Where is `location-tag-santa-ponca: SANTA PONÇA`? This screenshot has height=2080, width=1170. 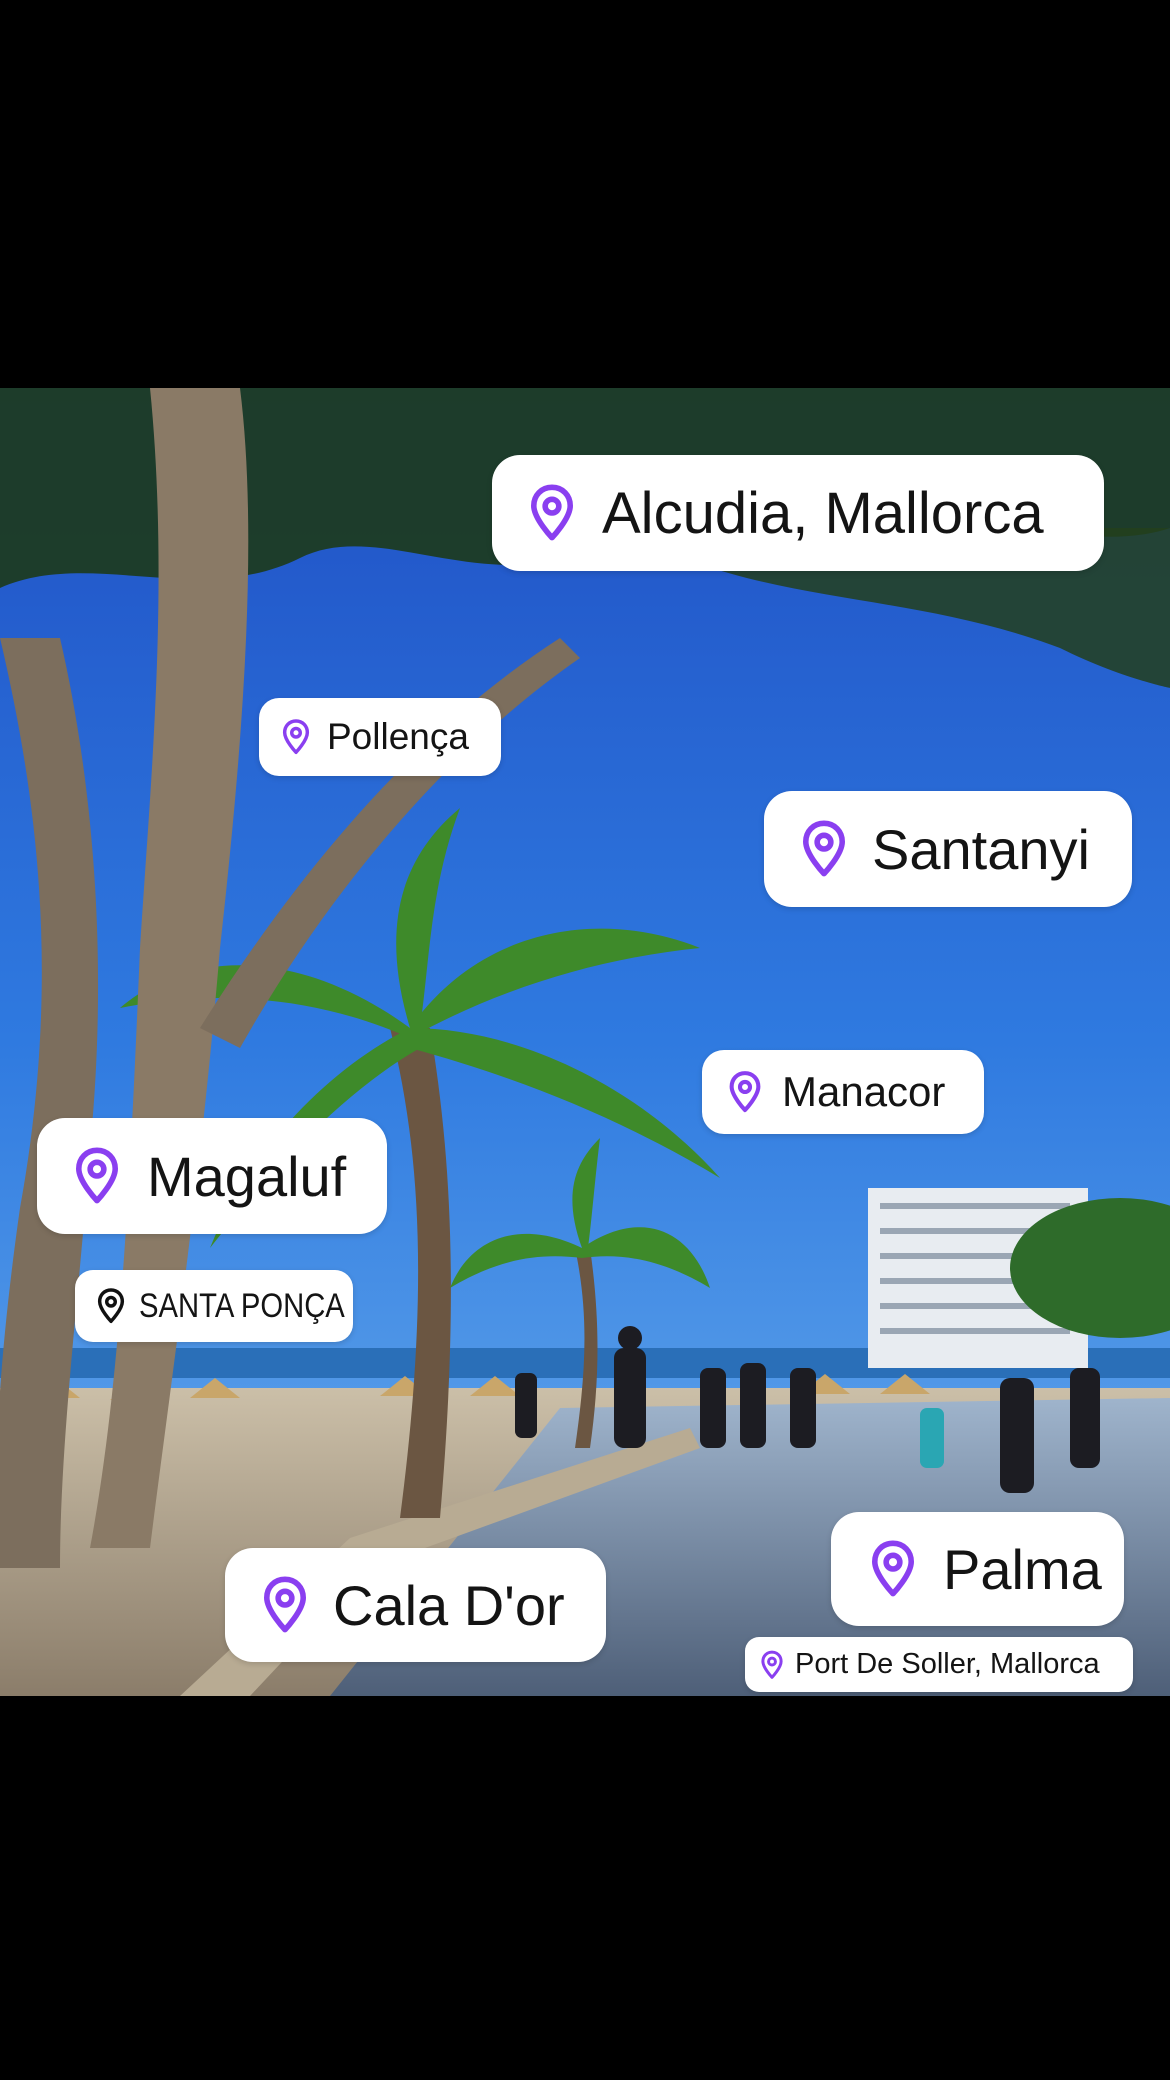 location-tag-santa-ponca: SANTA PONÇA is located at coordinates (214, 1306).